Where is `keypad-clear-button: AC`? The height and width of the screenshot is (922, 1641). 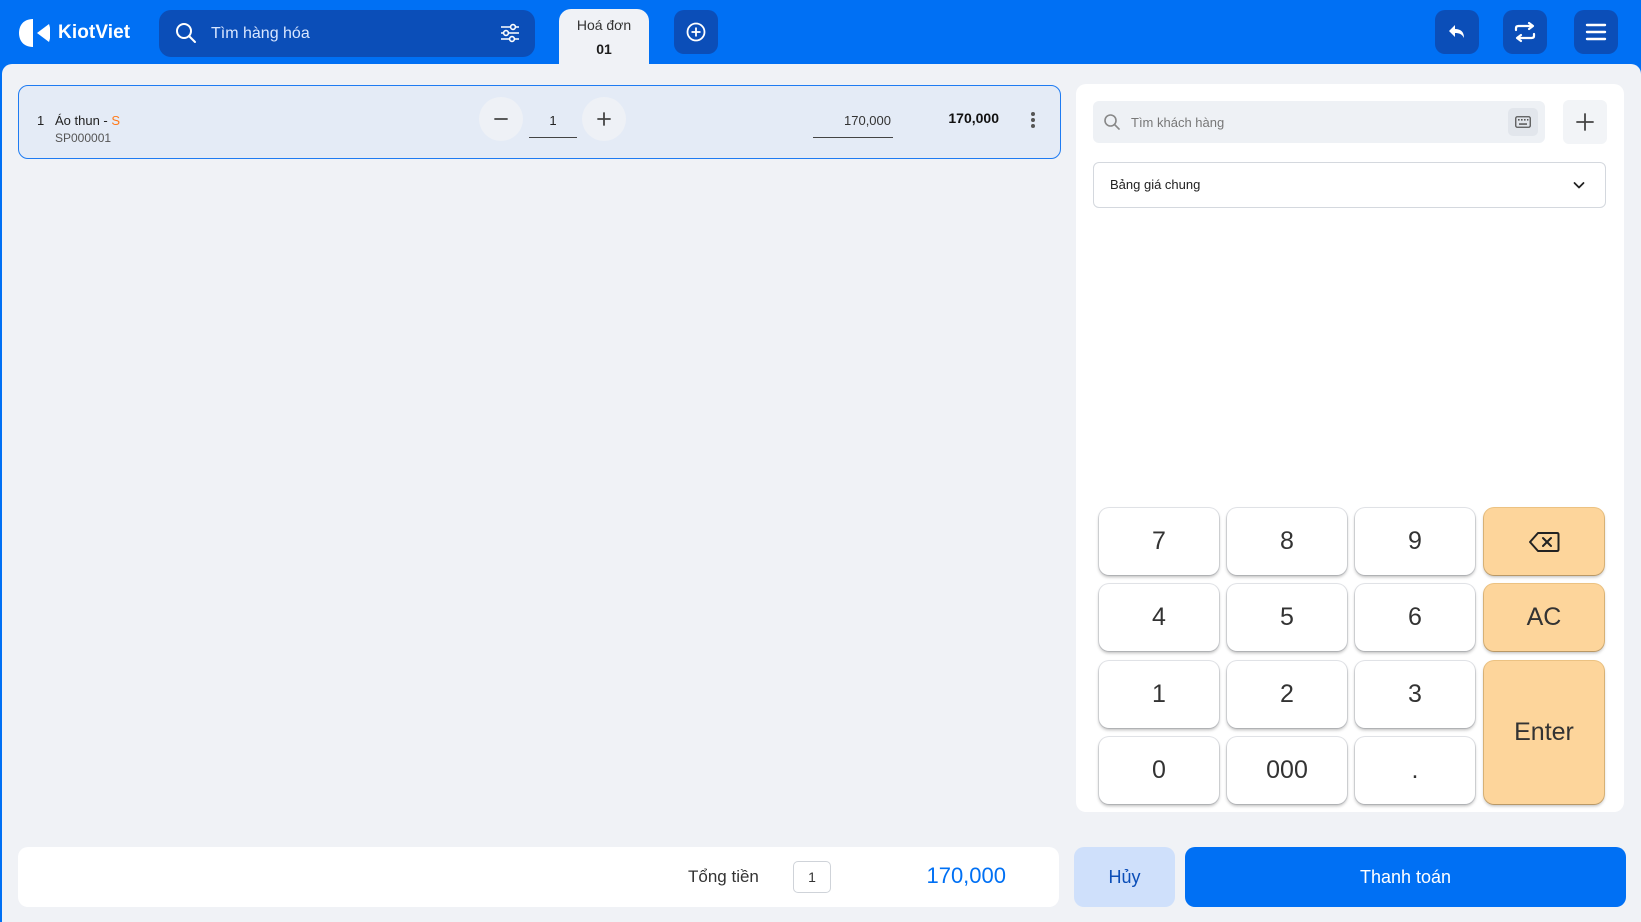
keypad-clear-button: AC is located at coordinates (1544, 617).